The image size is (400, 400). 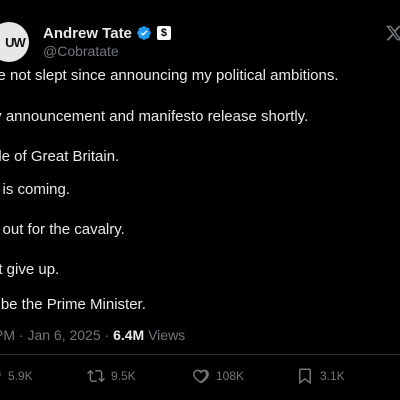 I want to click on bookmark-button: 3.1K, so click(x=320, y=376).